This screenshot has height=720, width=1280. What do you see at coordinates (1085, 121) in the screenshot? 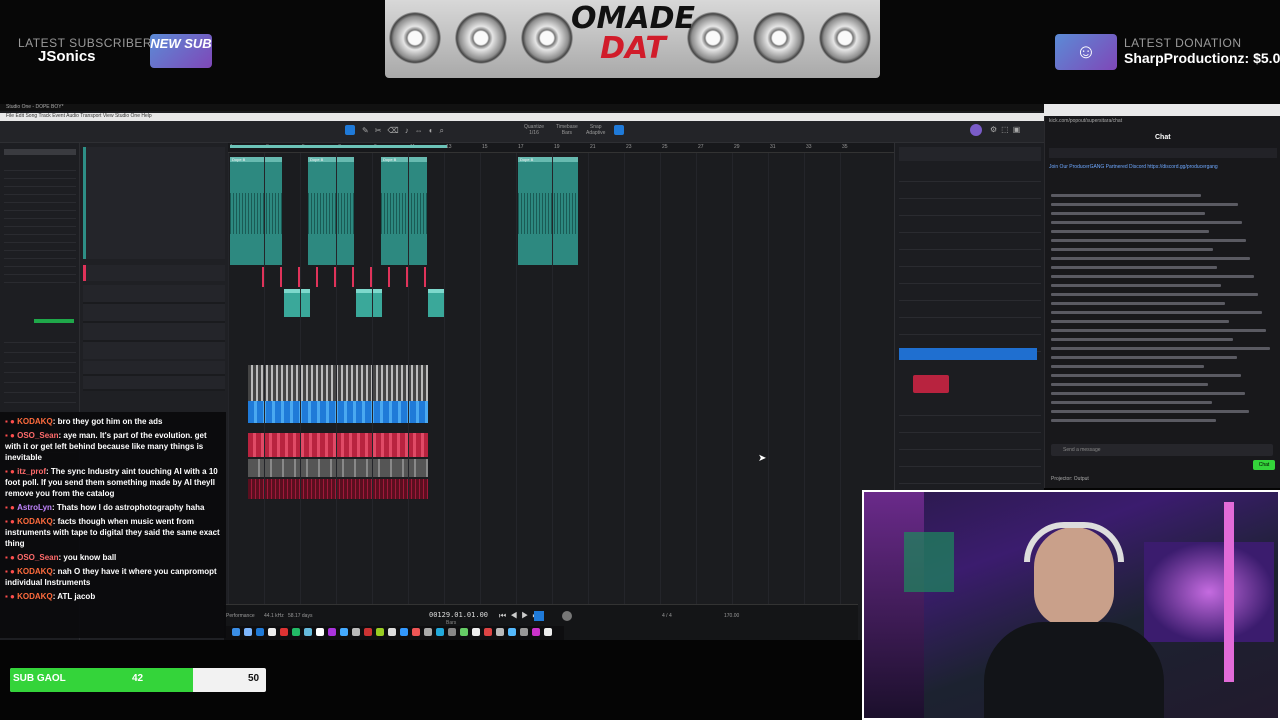
I see `chat-url: kick.com/popout/supersitara/chat` at bounding box center [1085, 121].